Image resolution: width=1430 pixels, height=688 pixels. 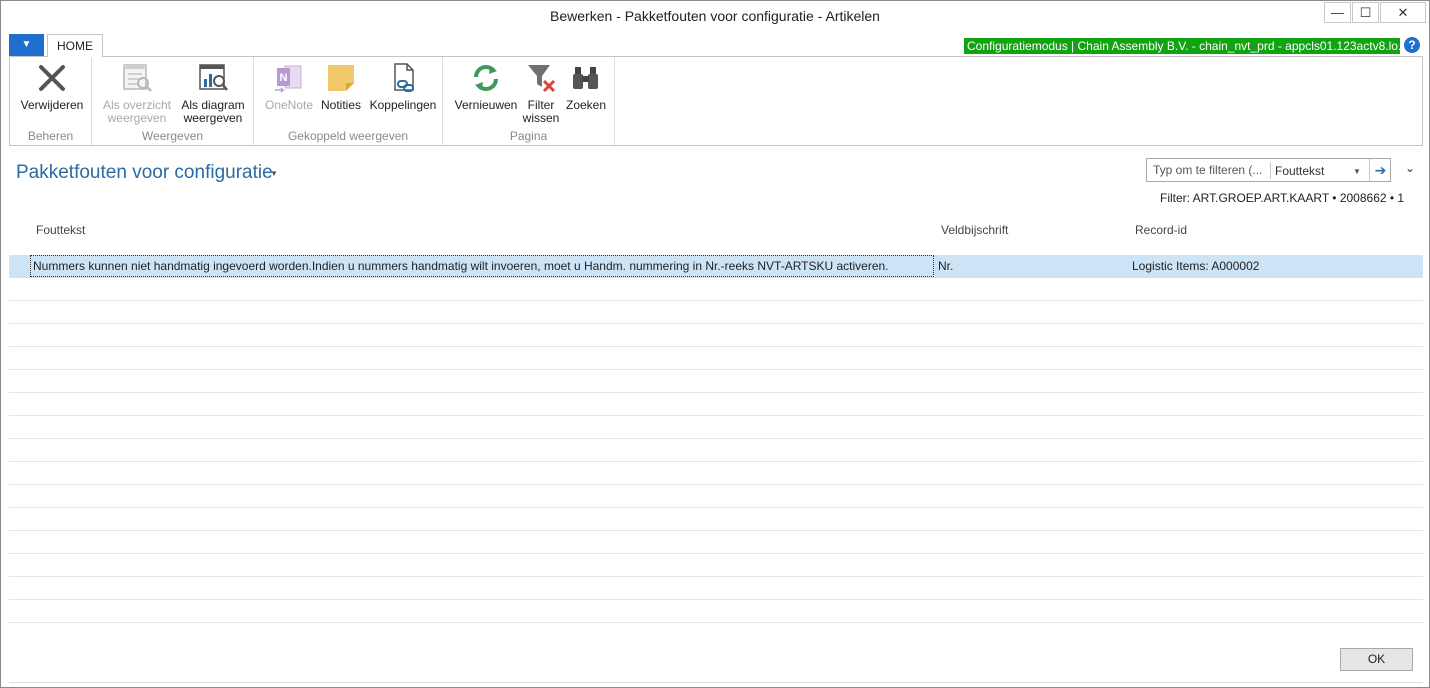 What do you see at coordinates (144, 173) in the screenshot?
I see `page-title: Pakketfouten voor configuratie` at bounding box center [144, 173].